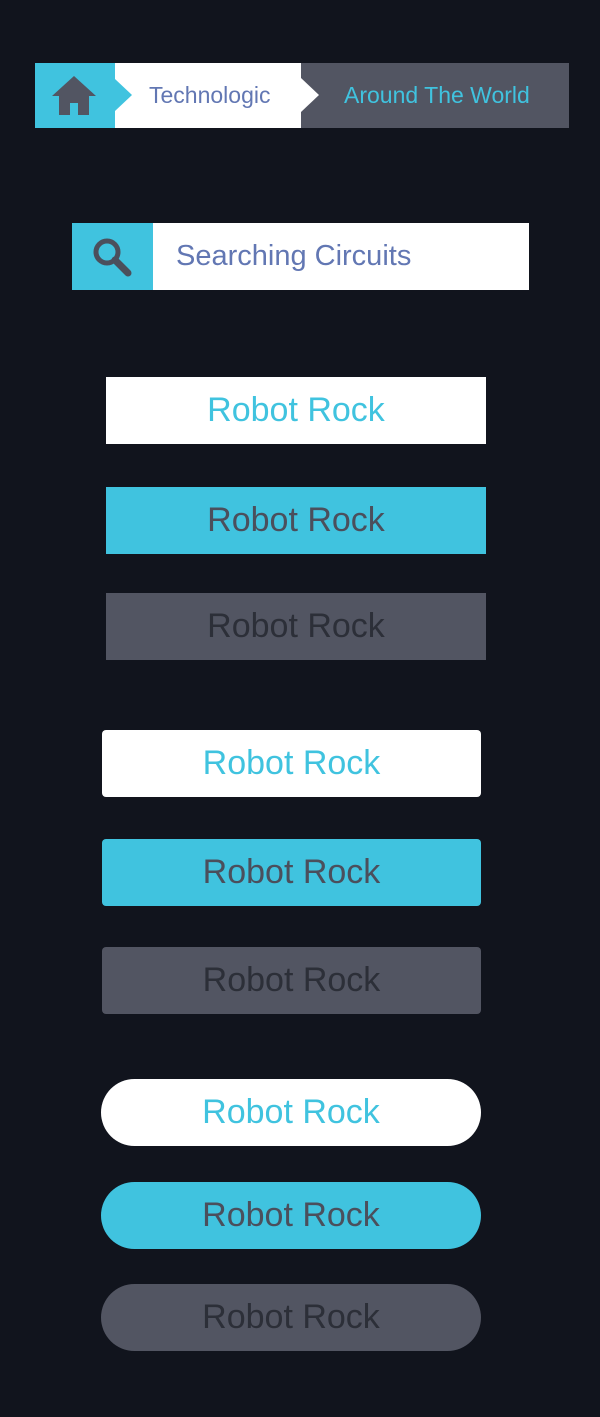 Image resolution: width=600 pixels, height=1417 pixels. Describe the element at coordinates (291, 1112) in the screenshot. I see `robot-rock-button-pill-white: Robot Rock` at that location.